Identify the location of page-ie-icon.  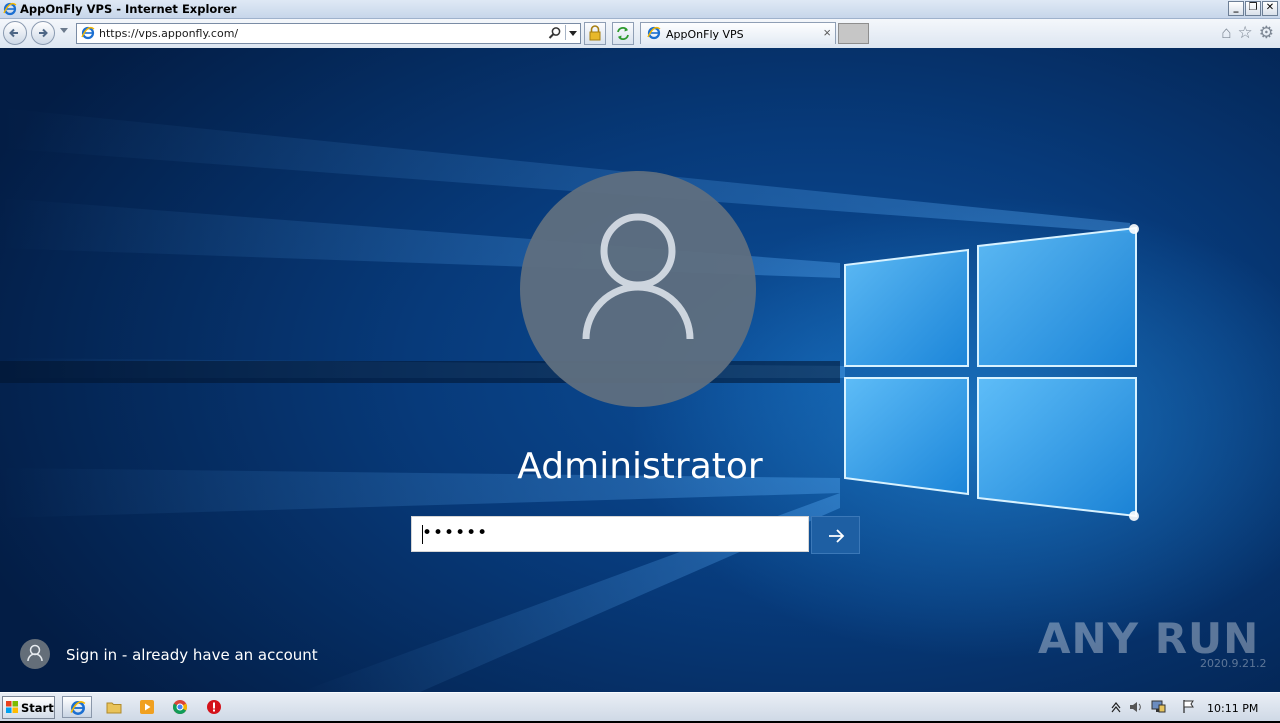
(88, 33).